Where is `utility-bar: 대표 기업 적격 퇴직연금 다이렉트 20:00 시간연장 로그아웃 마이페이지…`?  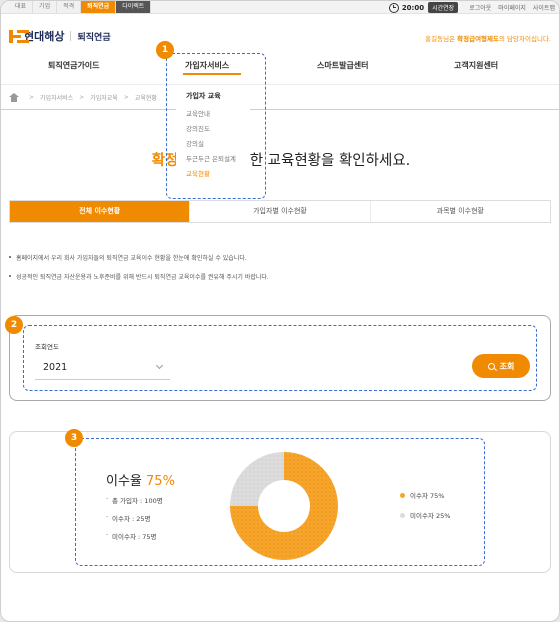 utility-bar: 대표 기업 적격 퇴직연금 다이렉트 20:00 시간연장 로그아웃 마이페이지… is located at coordinates (280, 7).